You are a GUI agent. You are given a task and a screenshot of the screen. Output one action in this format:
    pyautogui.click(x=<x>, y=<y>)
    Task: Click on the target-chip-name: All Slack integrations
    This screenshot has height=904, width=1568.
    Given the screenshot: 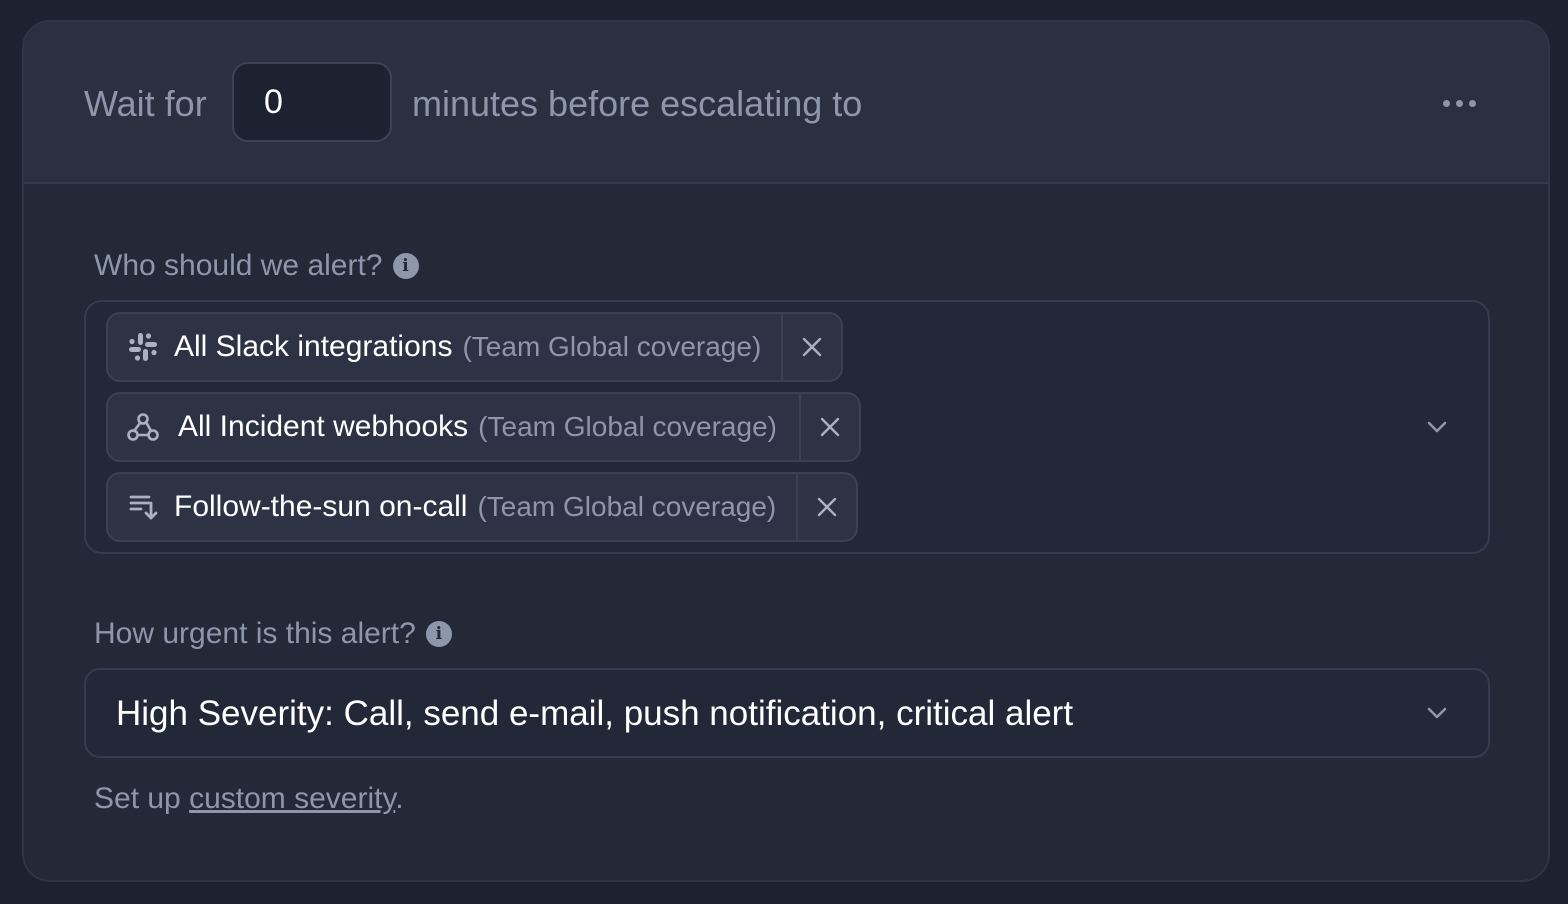 What is the action you would take?
    pyautogui.click(x=313, y=346)
    